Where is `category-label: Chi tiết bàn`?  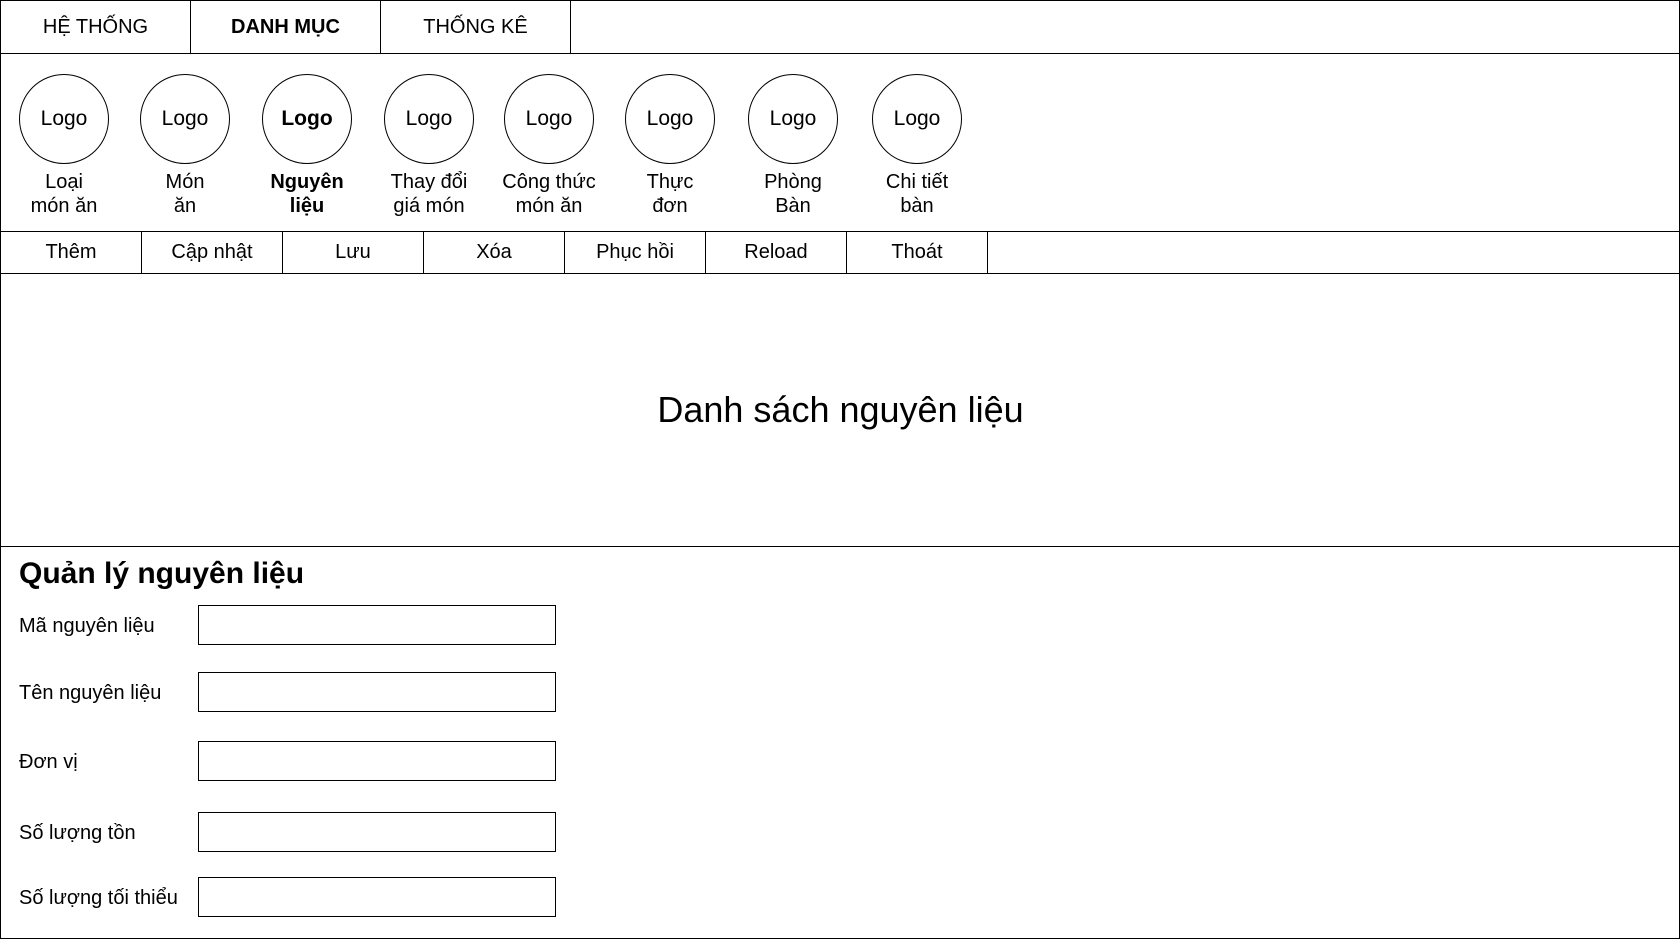
category-label: Chi tiết bàn is located at coordinates (917, 194).